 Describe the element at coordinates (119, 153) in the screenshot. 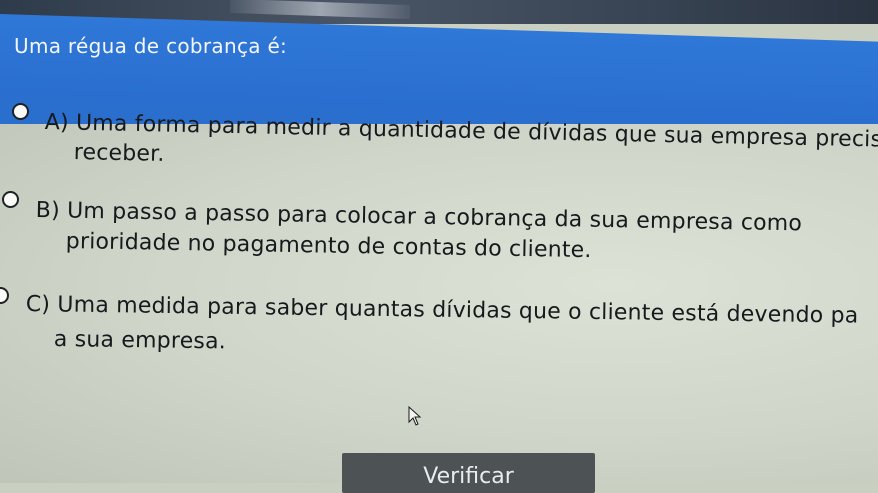

I see `option-a-text-line2: receber.` at that location.